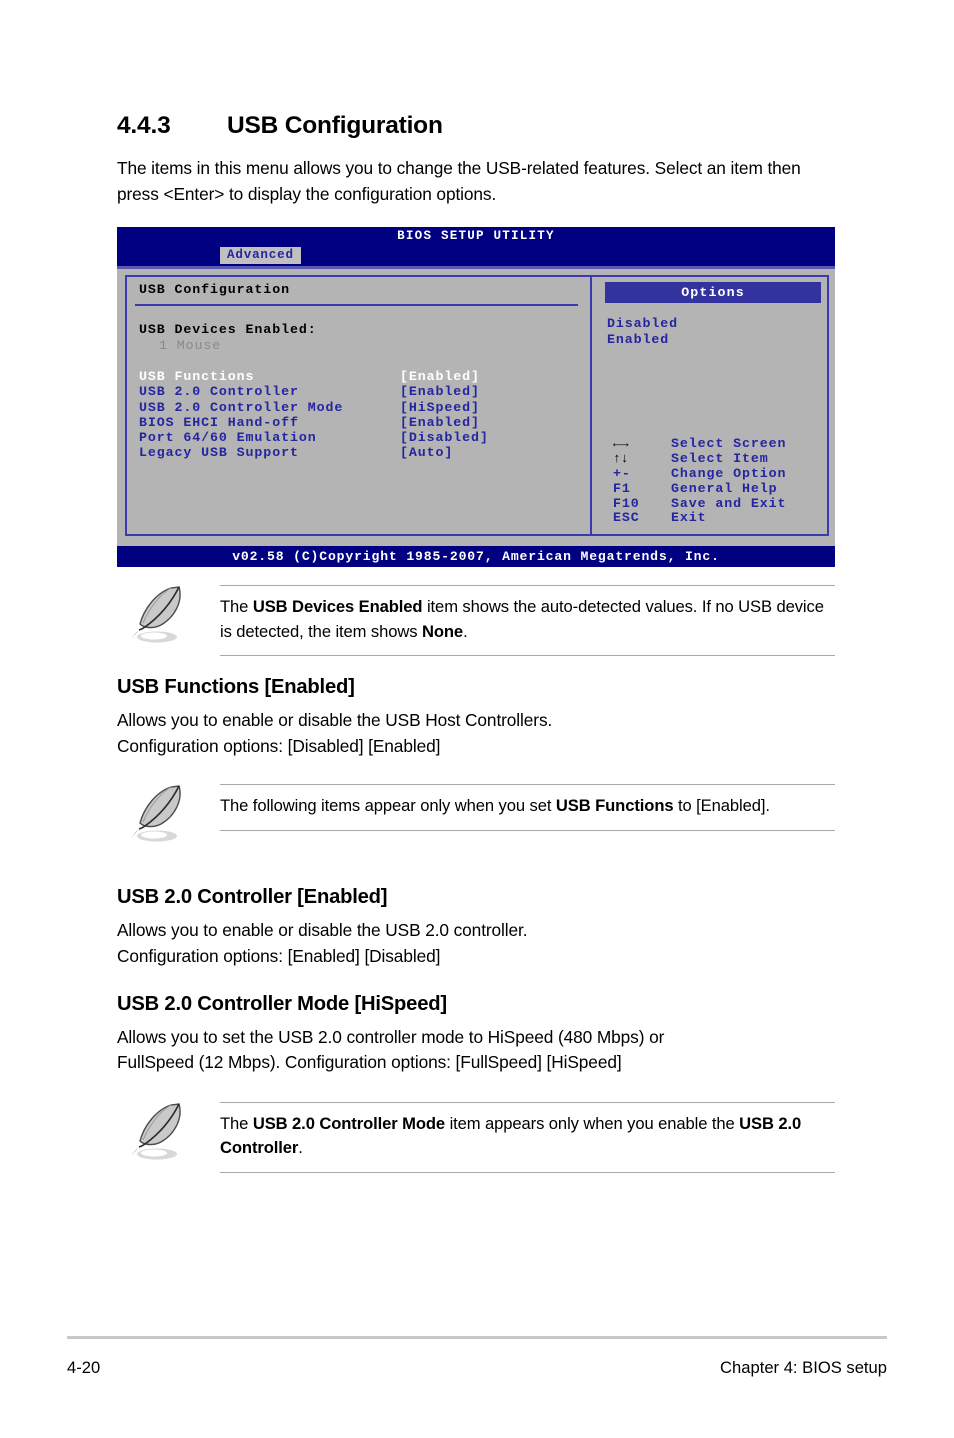 The image size is (954, 1438). What do you see at coordinates (361, 437) in the screenshot?
I see `bios-item-row: Port 64/60 Emulation [Disabled]` at bounding box center [361, 437].